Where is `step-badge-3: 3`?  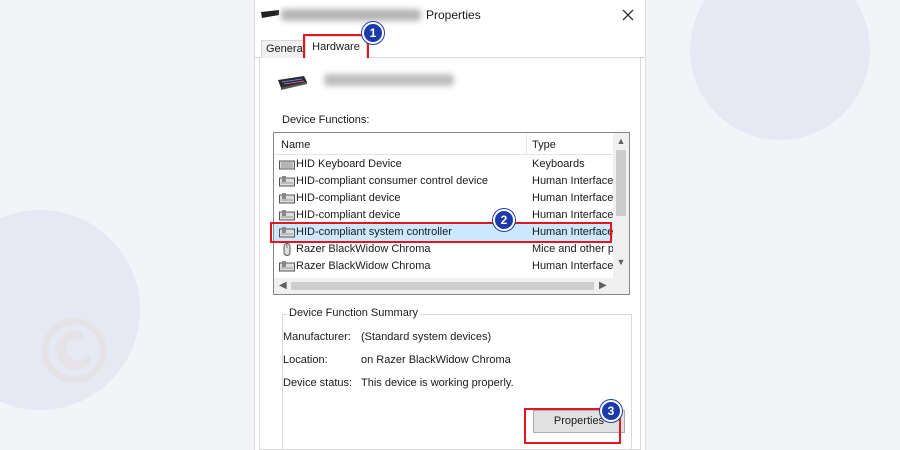 step-badge-3: 3 is located at coordinates (611, 411).